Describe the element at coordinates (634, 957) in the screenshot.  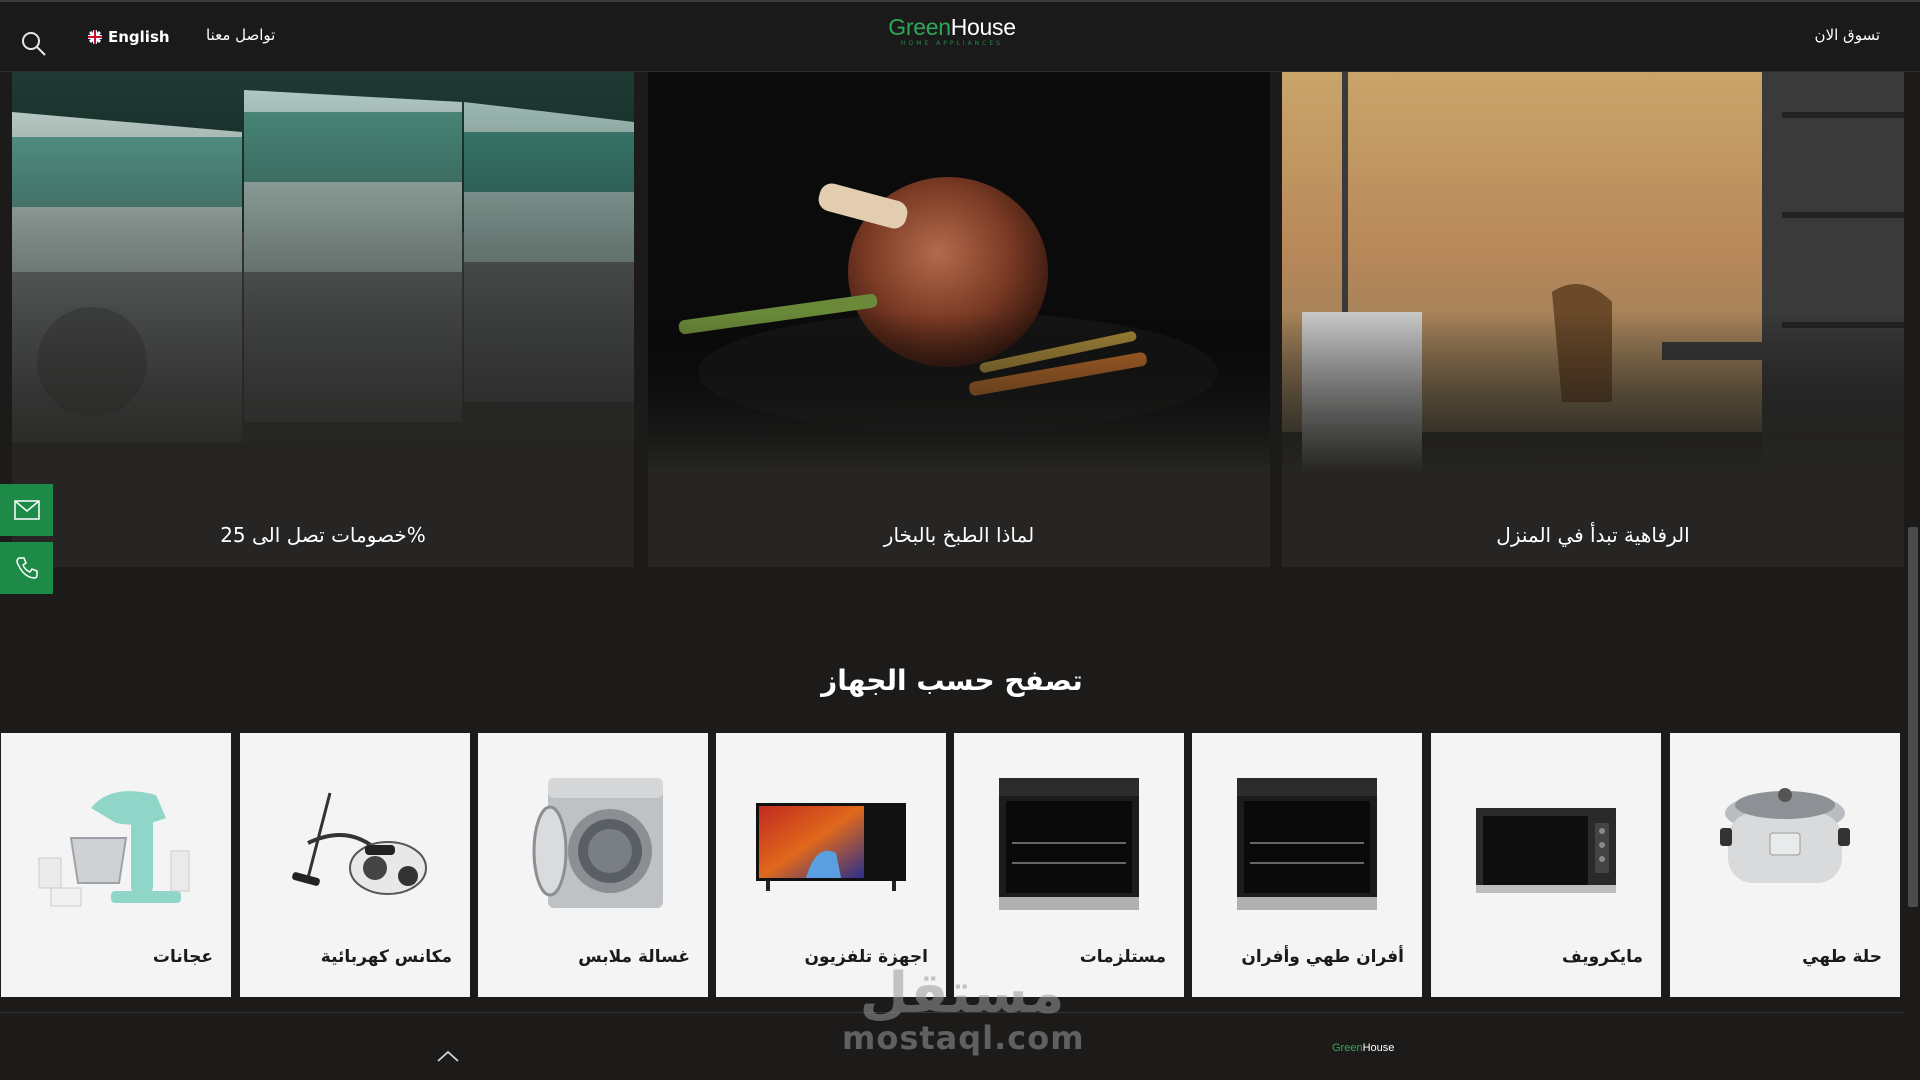
I see `category-label: غسالة ملابس` at that location.